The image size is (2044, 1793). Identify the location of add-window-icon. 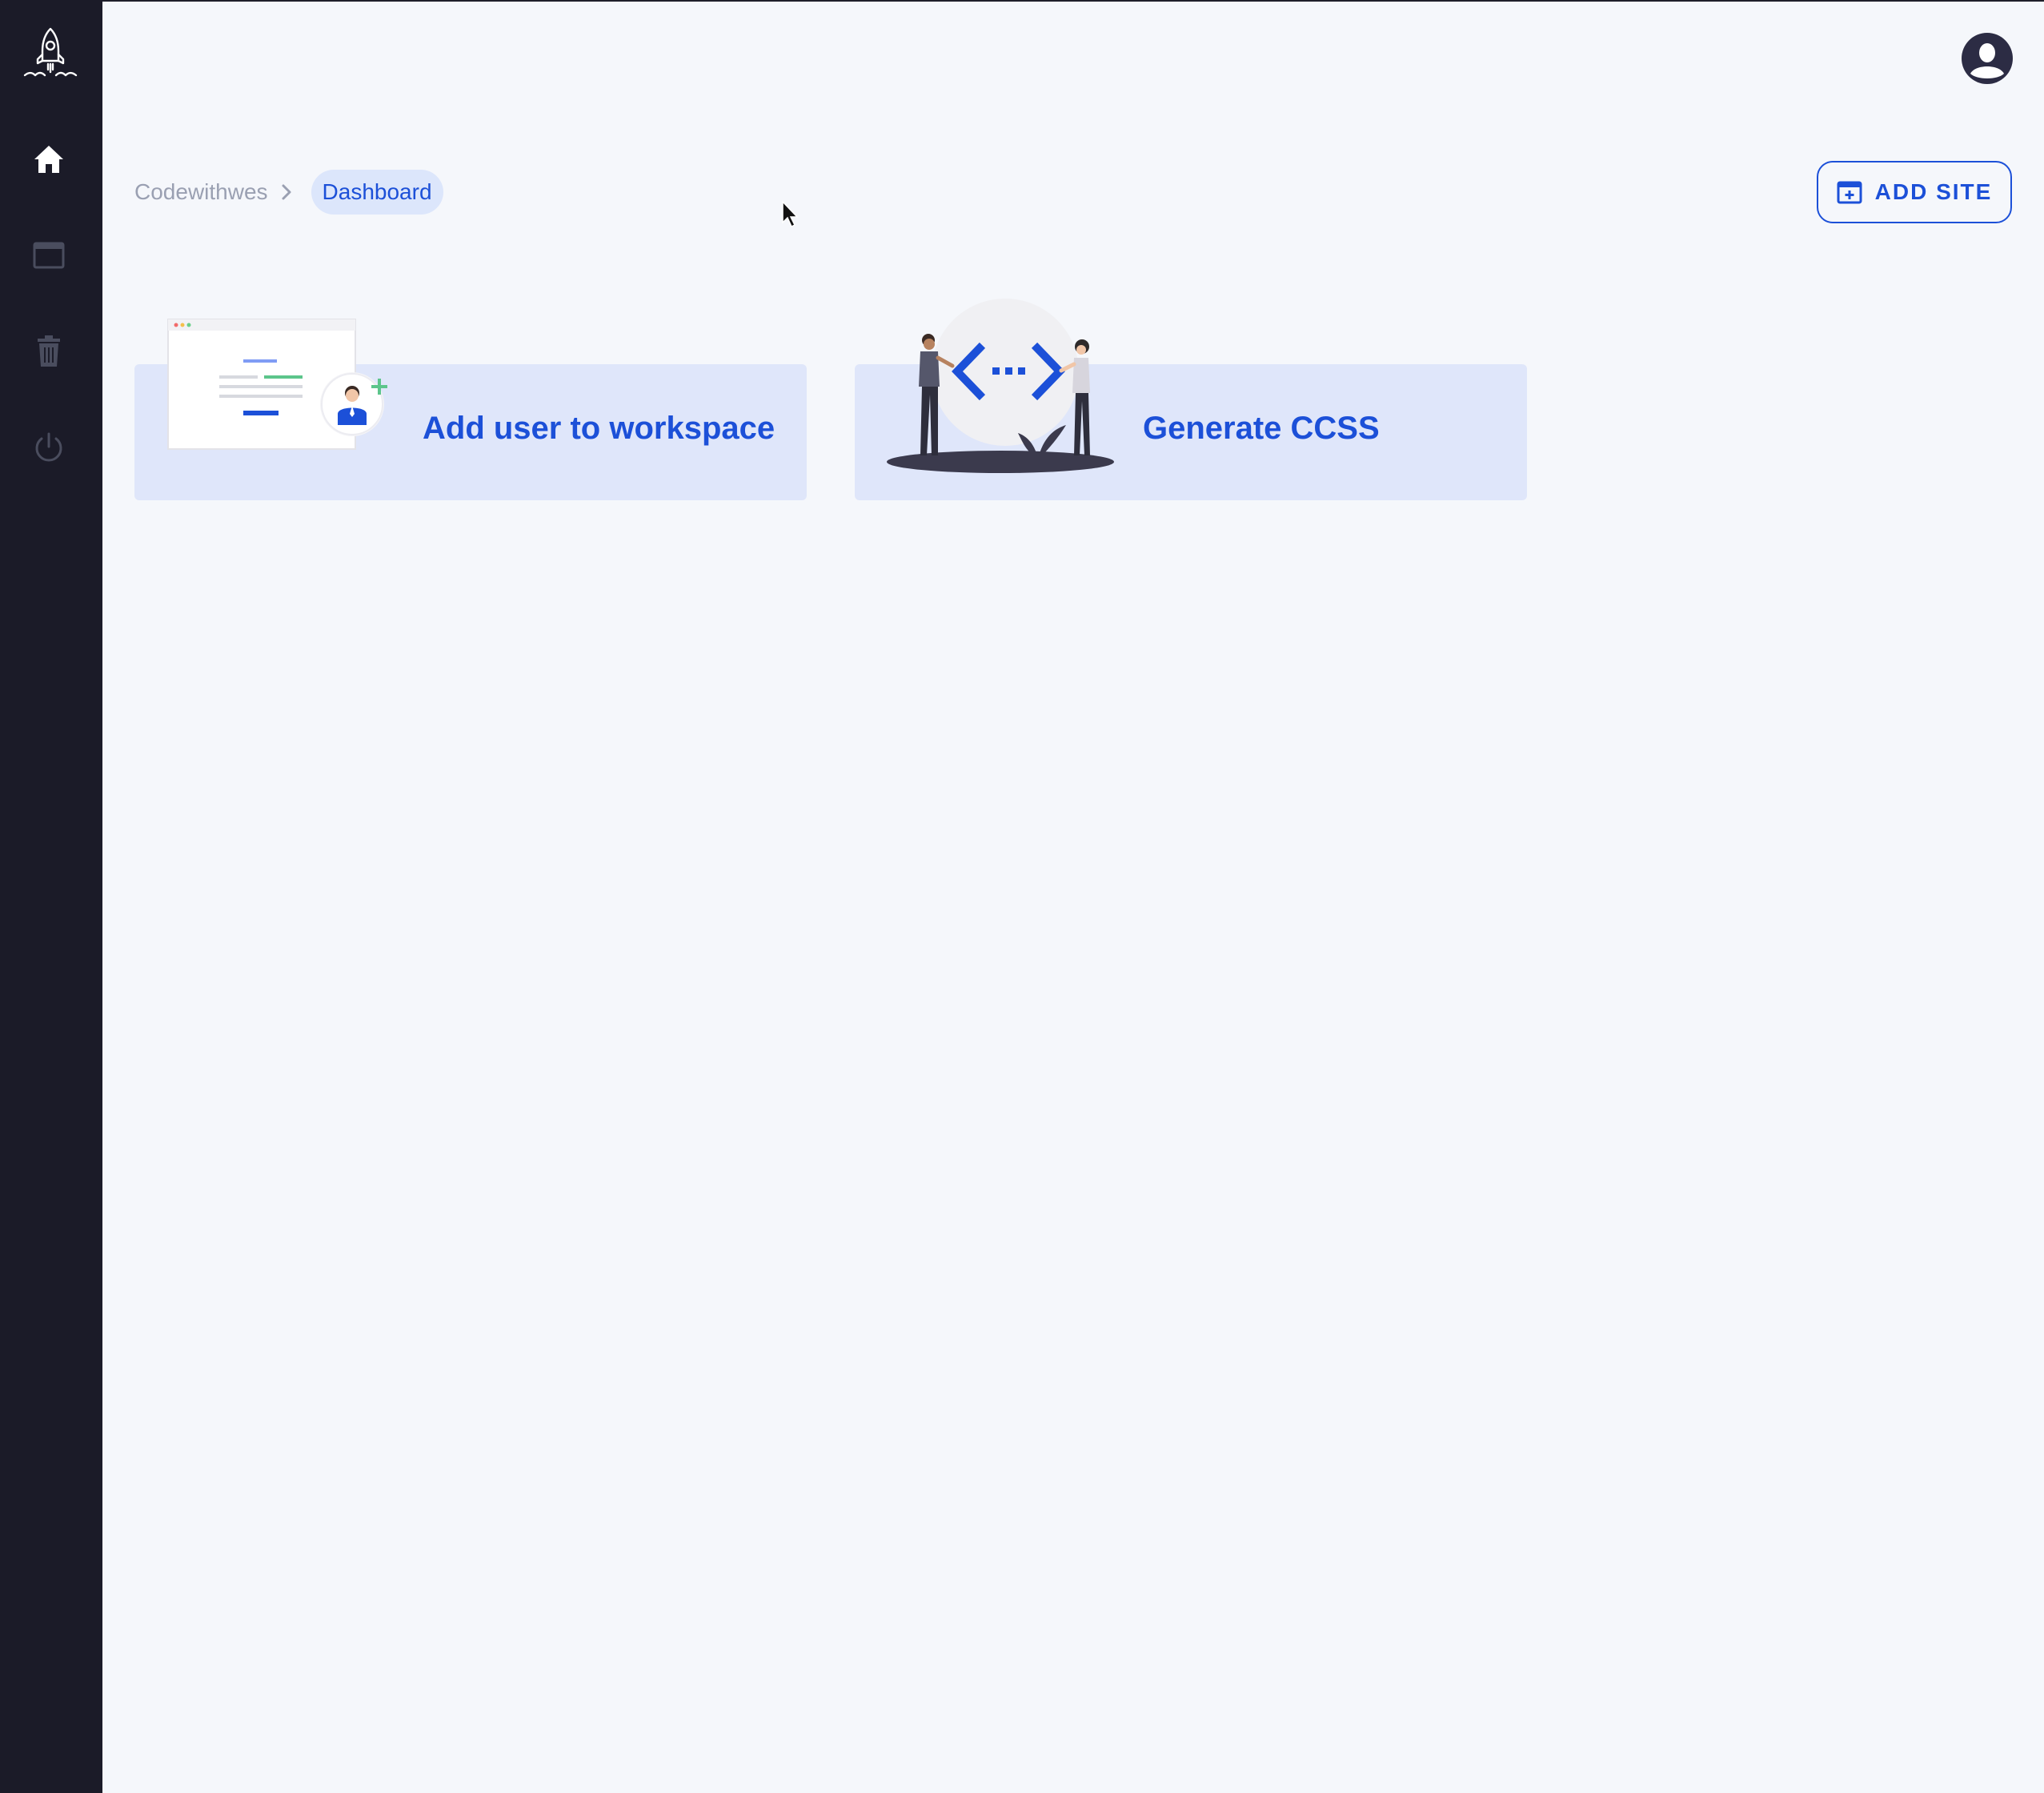
(1849, 192).